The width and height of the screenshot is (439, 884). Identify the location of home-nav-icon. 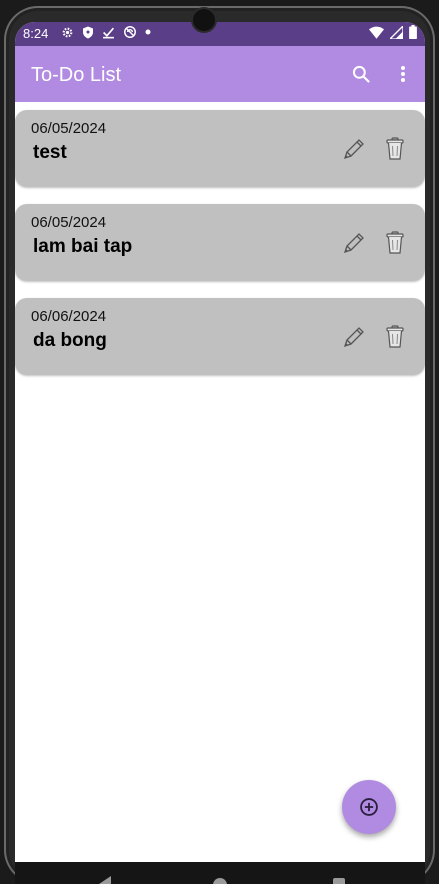
(220, 881).